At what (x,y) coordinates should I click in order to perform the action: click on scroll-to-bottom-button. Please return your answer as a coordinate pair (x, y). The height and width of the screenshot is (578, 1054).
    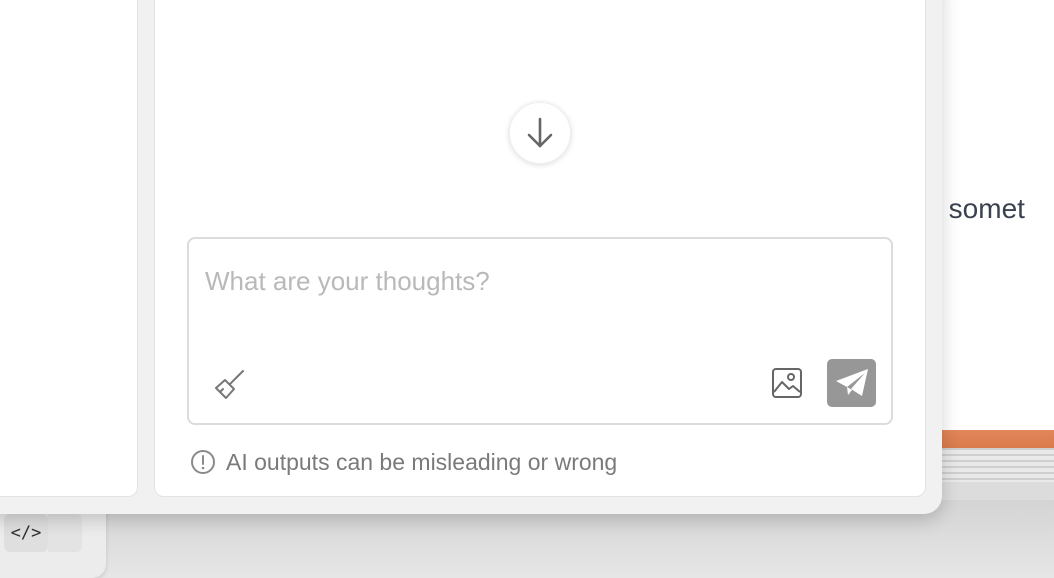
    Looking at the image, I should click on (540, 133).